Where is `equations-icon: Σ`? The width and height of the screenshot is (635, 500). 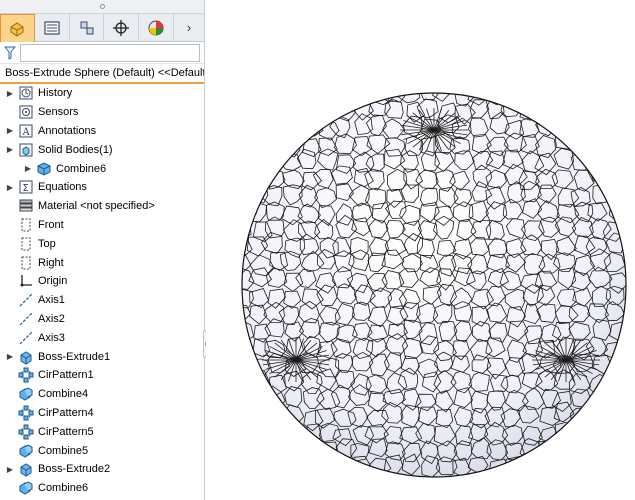 equations-icon: Σ is located at coordinates (26, 187).